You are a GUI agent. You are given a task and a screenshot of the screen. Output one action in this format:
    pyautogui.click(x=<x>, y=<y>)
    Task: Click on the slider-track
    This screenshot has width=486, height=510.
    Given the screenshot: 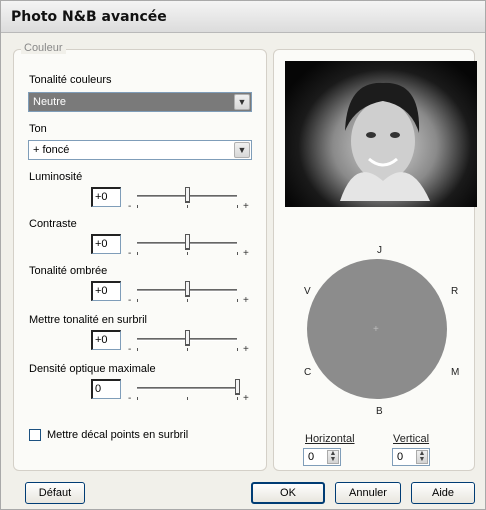 What is the action you would take?
    pyautogui.click(x=187, y=388)
    